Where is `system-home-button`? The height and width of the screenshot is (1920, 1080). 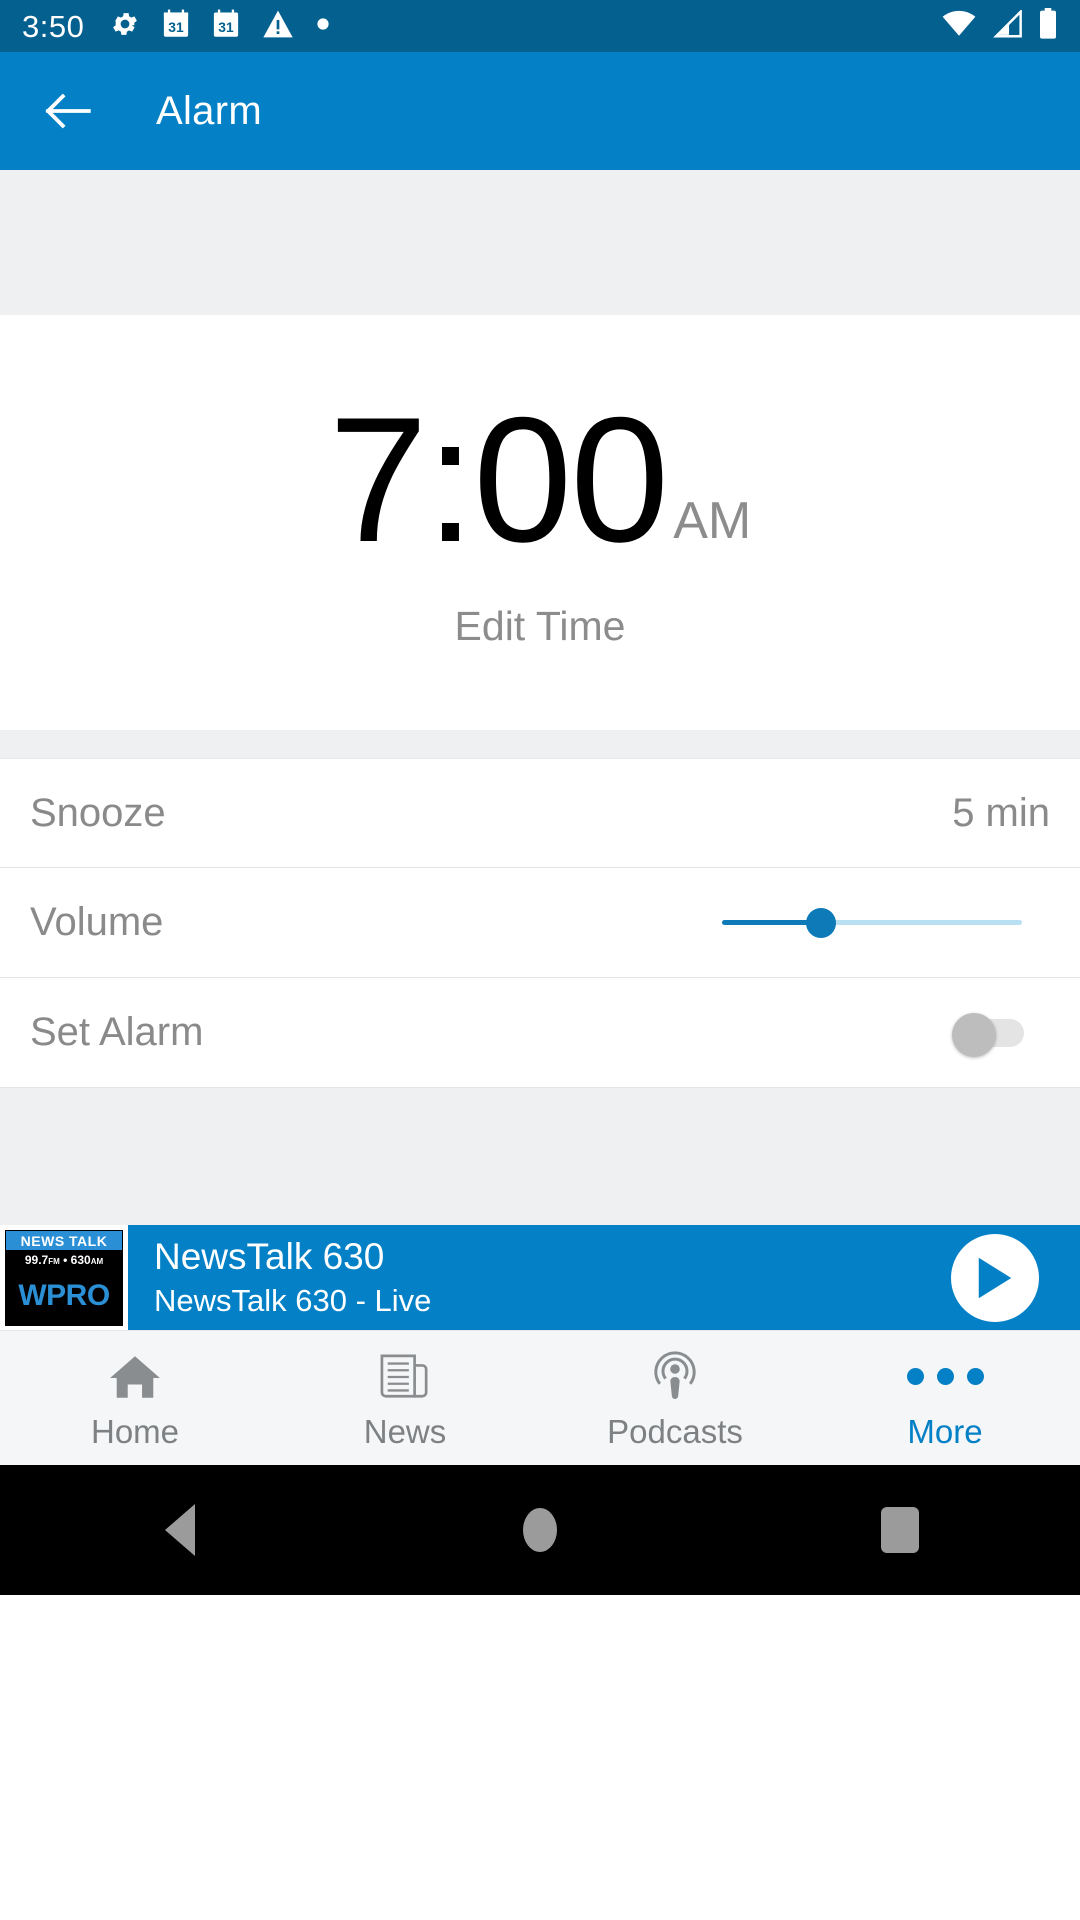
system-home-button is located at coordinates (540, 1530).